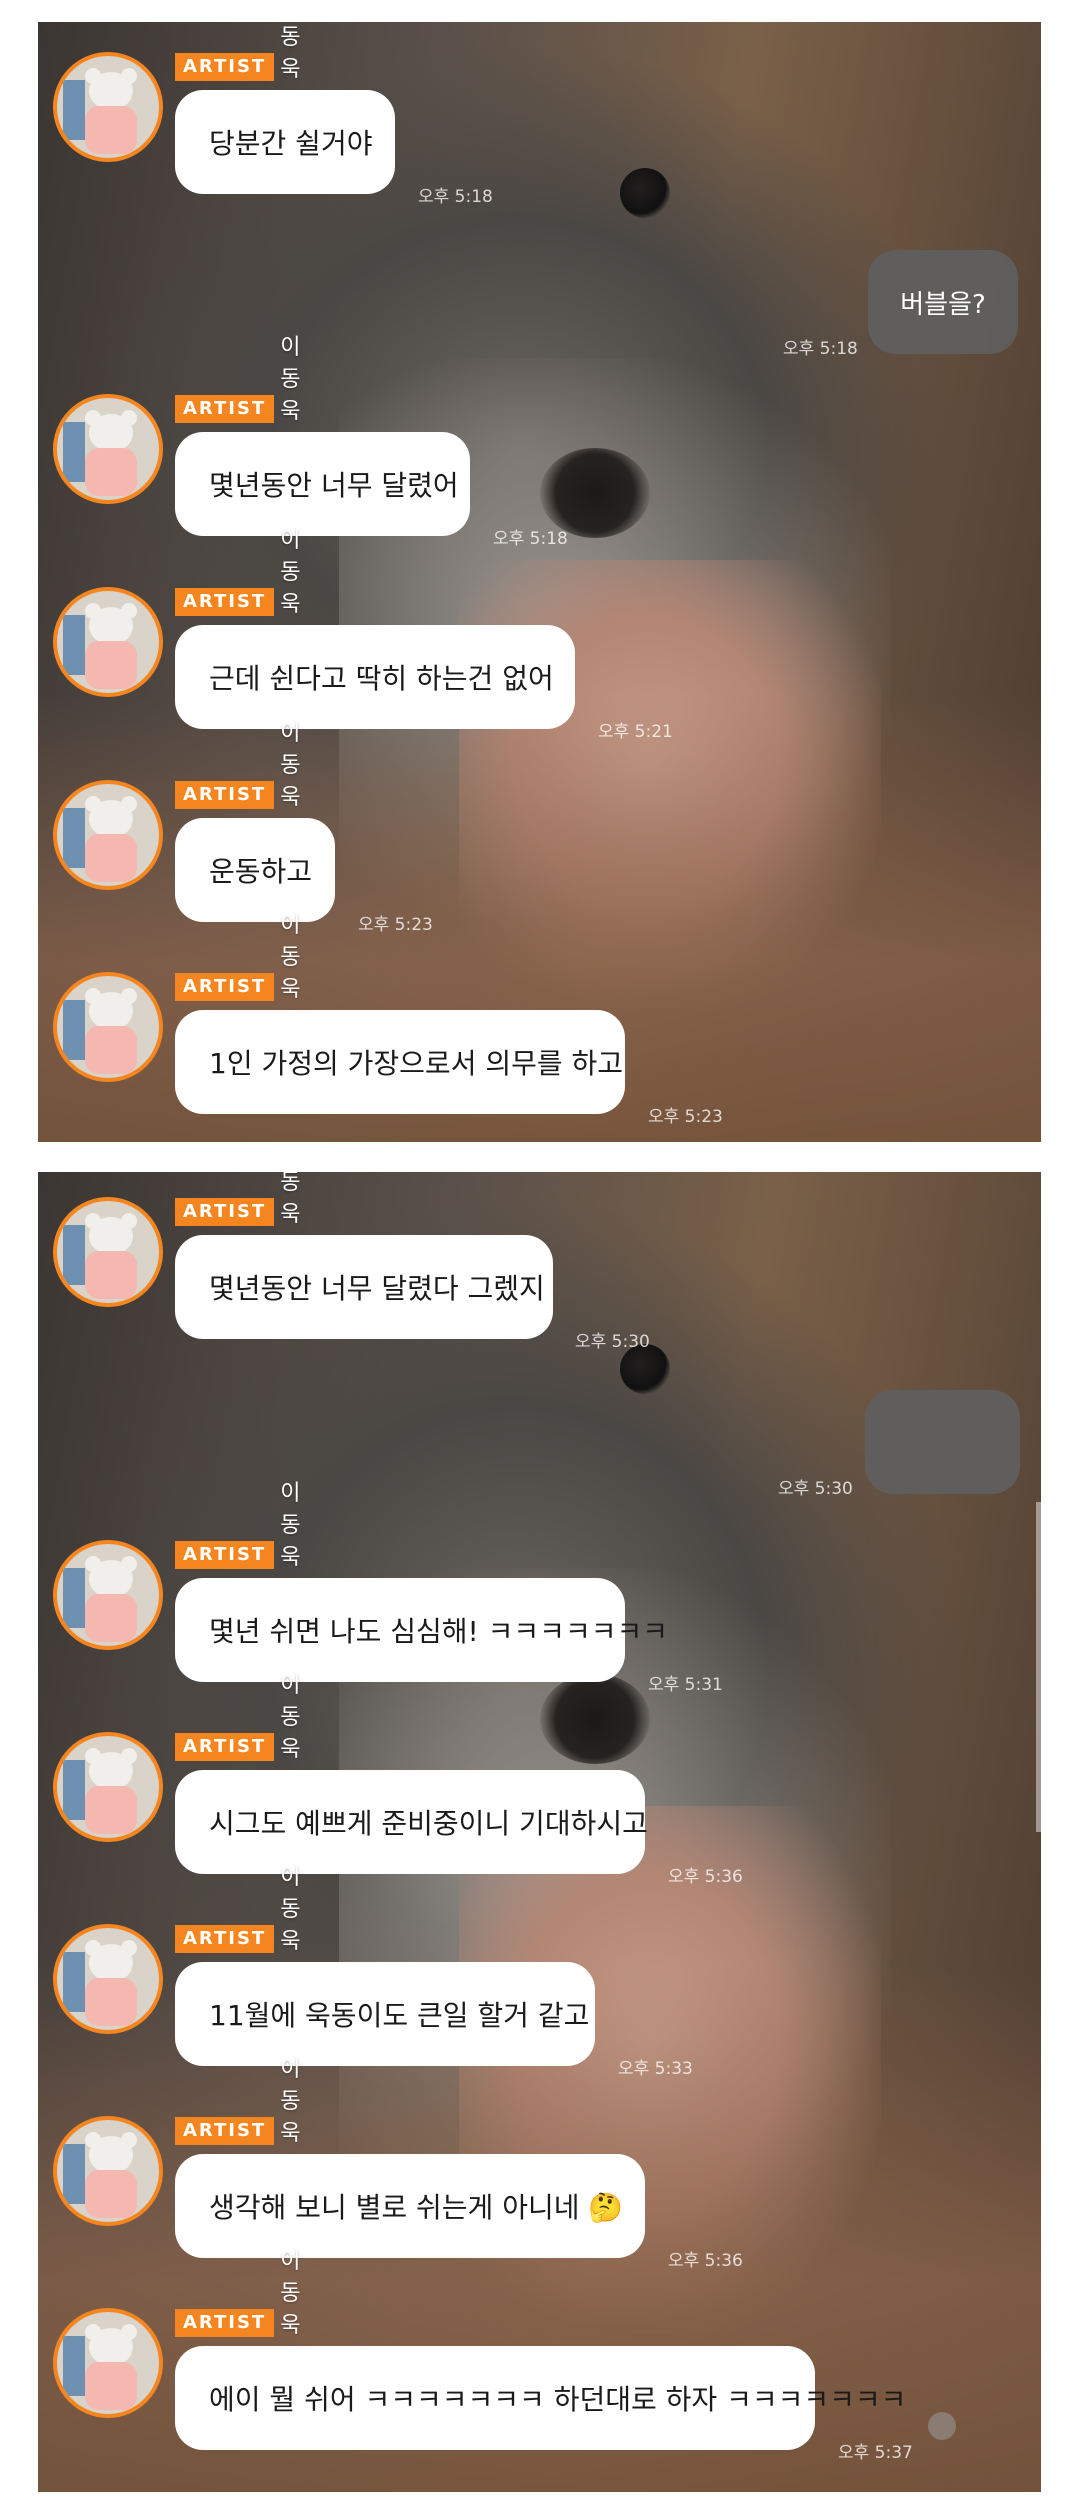 The width and height of the screenshot is (1079, 2514). Describe the element at coordinates (285, 142) in the screenshot. I see `message-bubble: 당분간 쉴거야` at that location.